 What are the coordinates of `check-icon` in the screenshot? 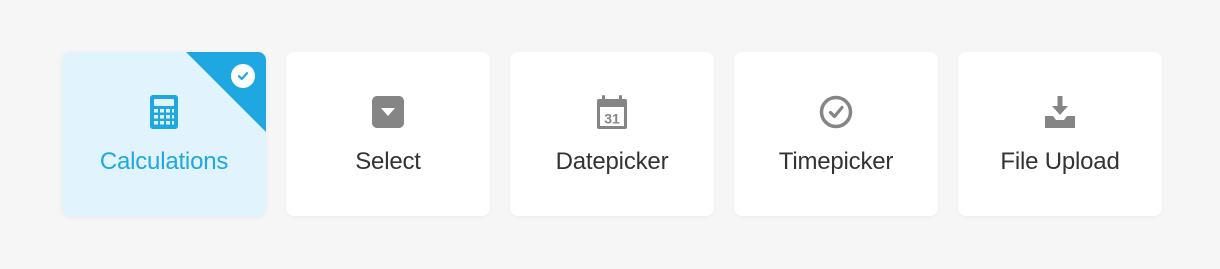 It's located at (243, 76).